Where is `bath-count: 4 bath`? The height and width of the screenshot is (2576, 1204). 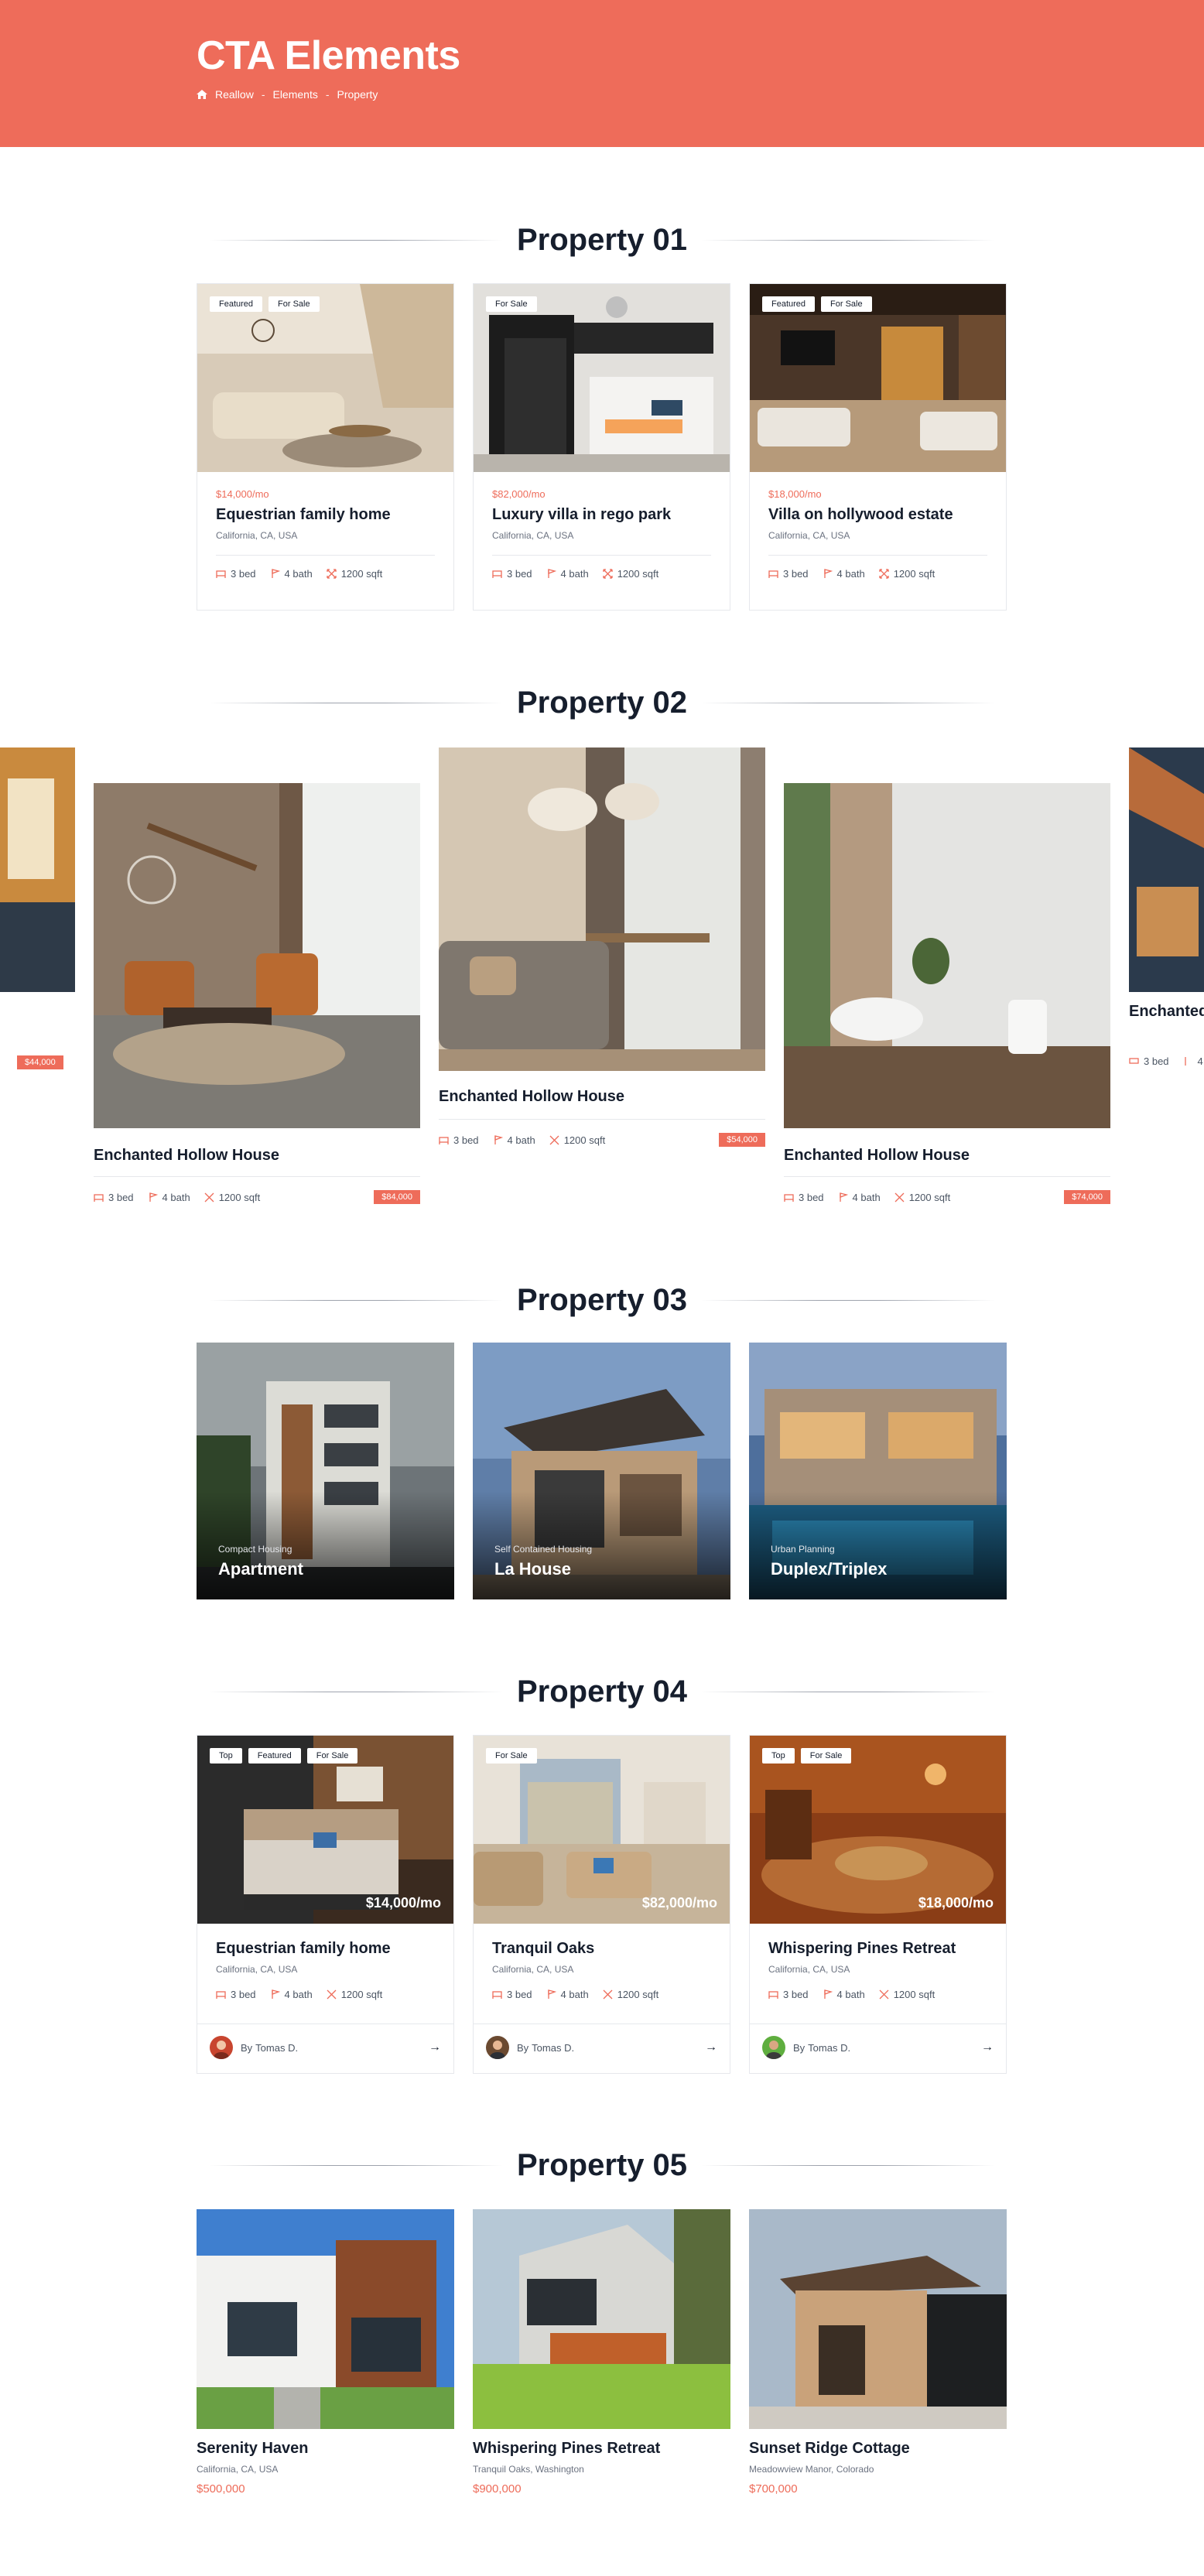
bath-count: 4 bath is located at coordinates (298, 1994).